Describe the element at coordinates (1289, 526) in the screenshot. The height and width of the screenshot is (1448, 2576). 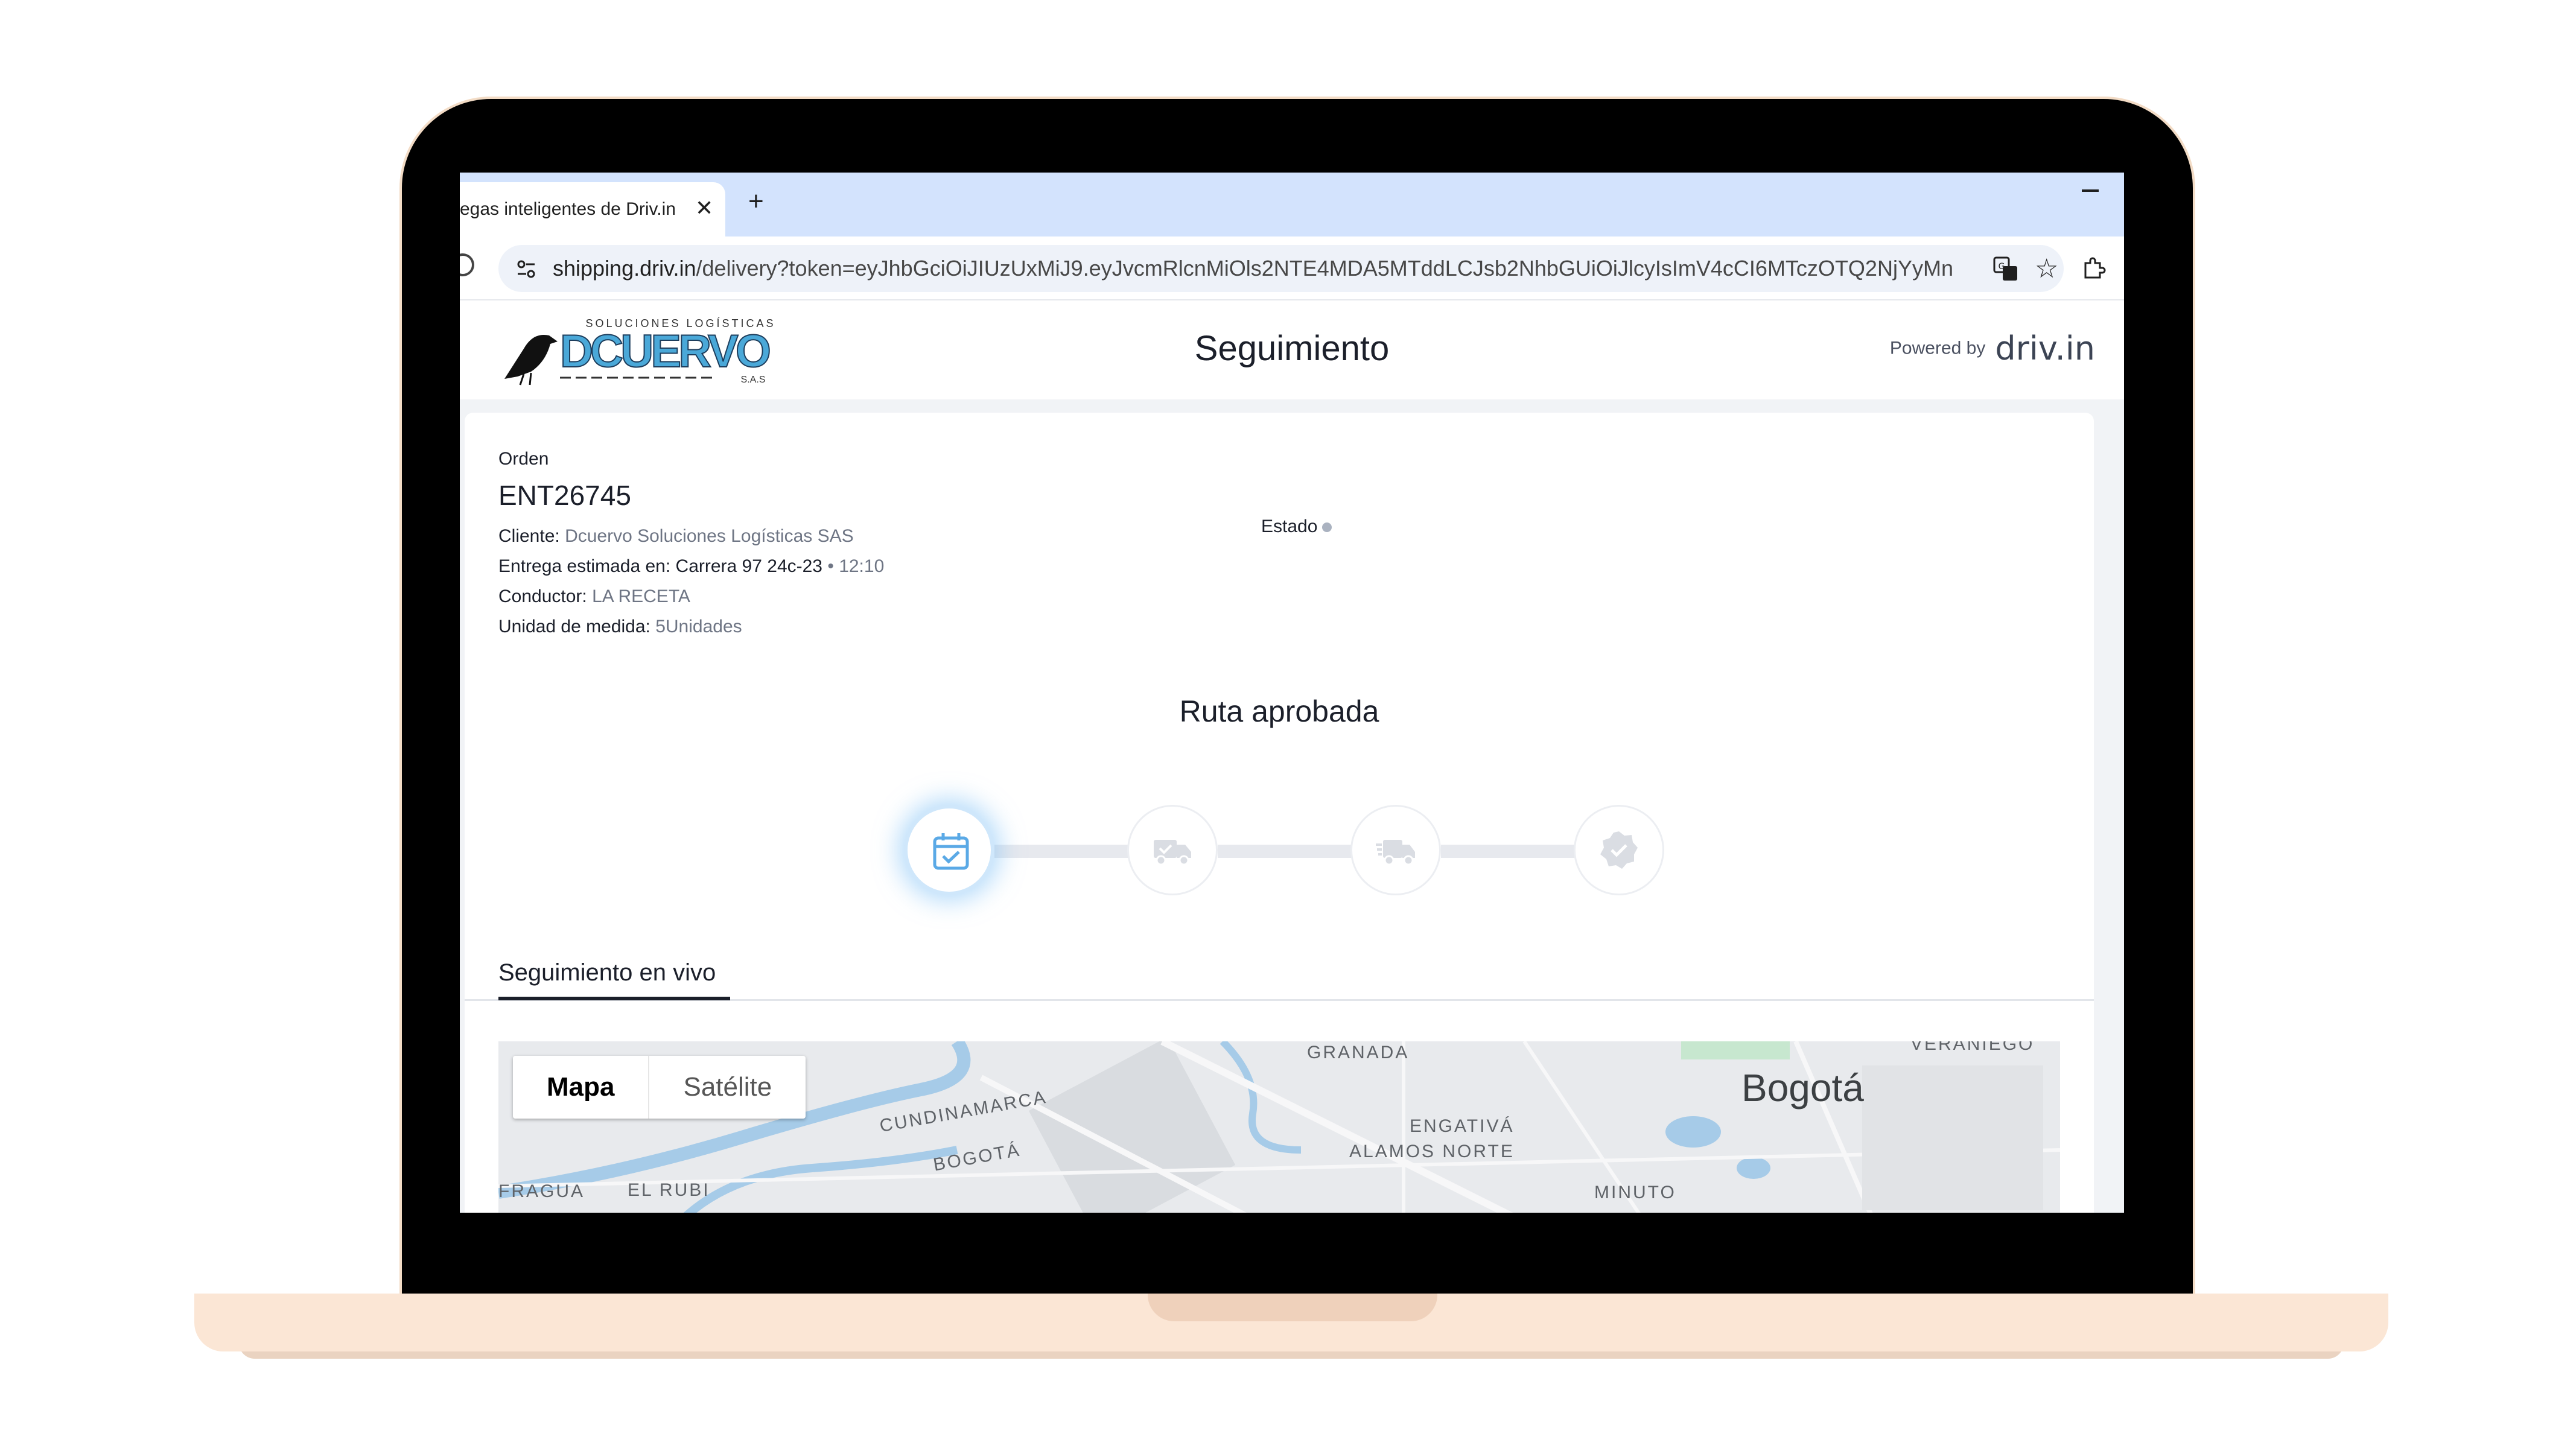
I see `status-label: Estado` at that location.